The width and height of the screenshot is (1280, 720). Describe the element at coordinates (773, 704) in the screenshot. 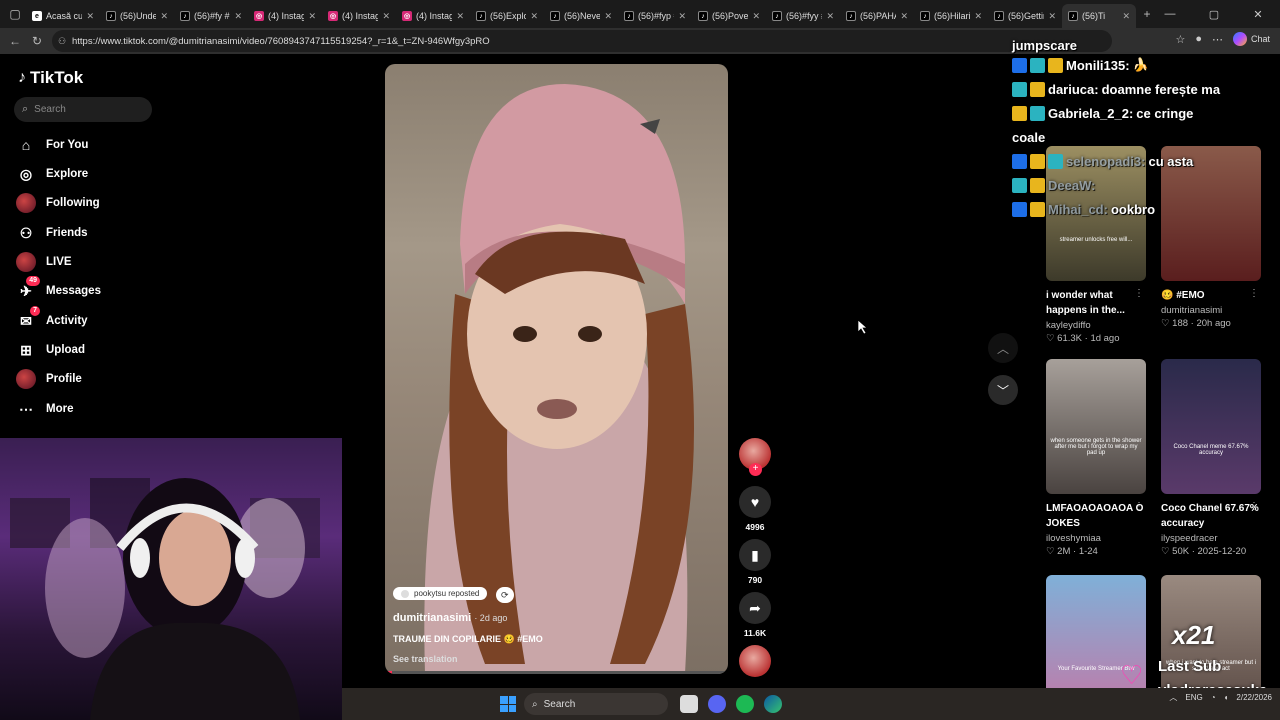

I see `edge-icon` at that location.